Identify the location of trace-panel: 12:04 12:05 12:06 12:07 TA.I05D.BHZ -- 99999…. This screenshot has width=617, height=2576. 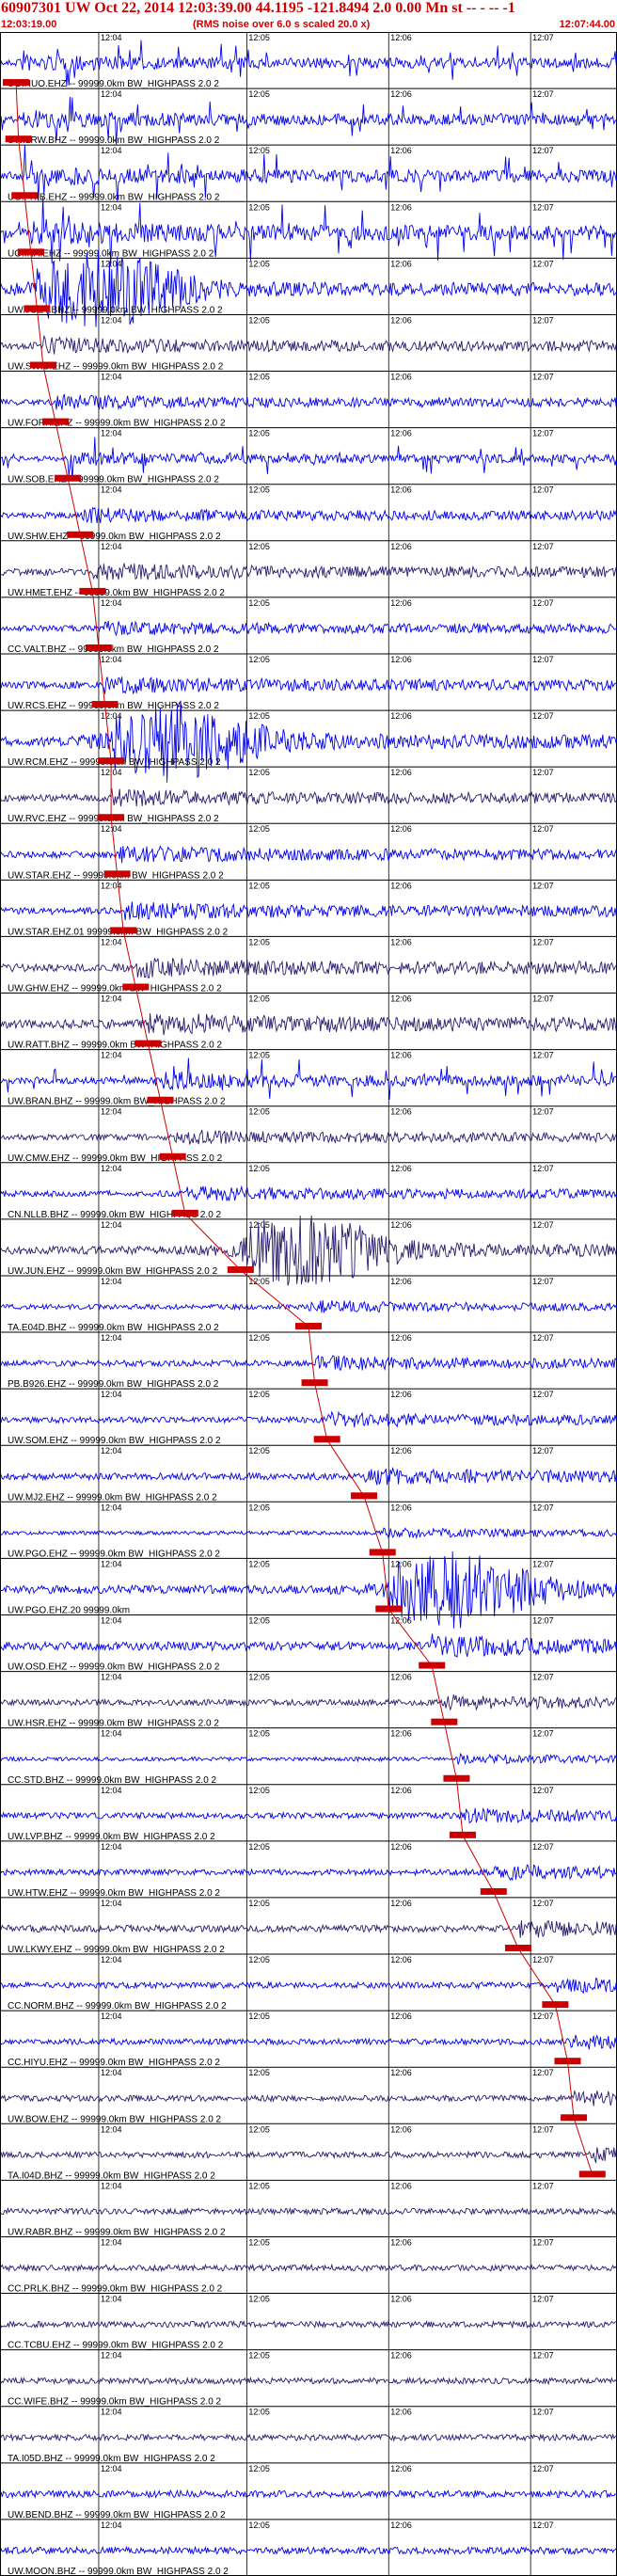
(308, 2435).